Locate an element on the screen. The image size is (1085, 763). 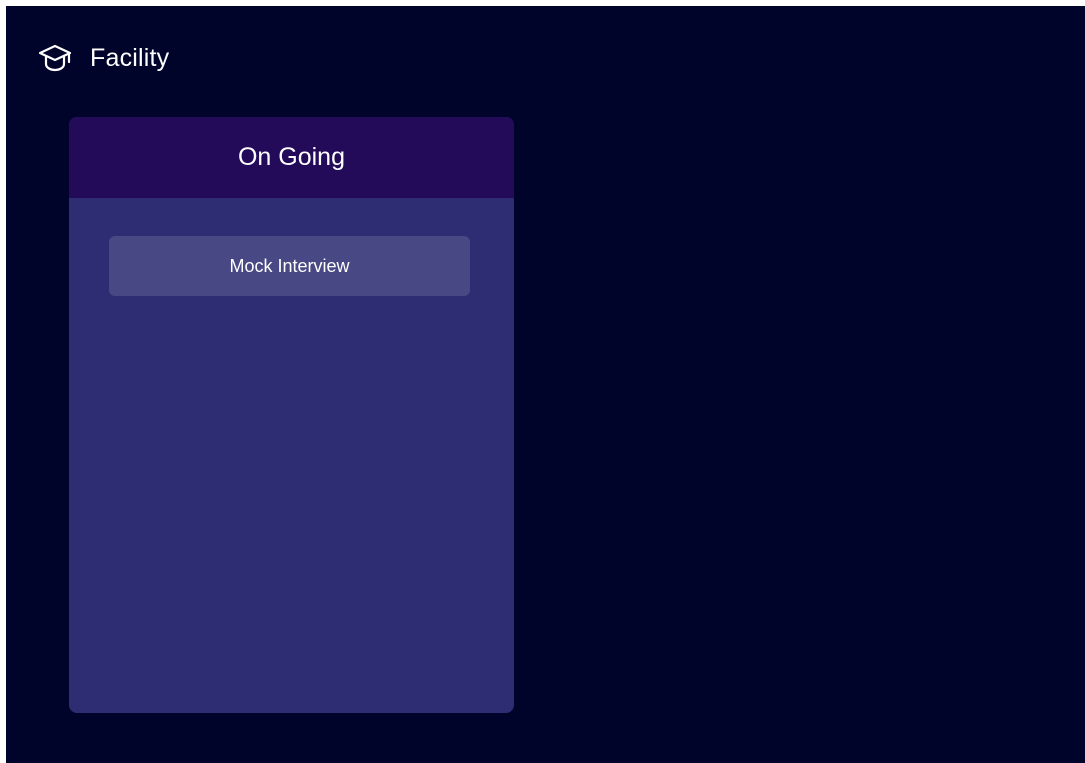
column-header: On Going is located at coordinates (291, 157).